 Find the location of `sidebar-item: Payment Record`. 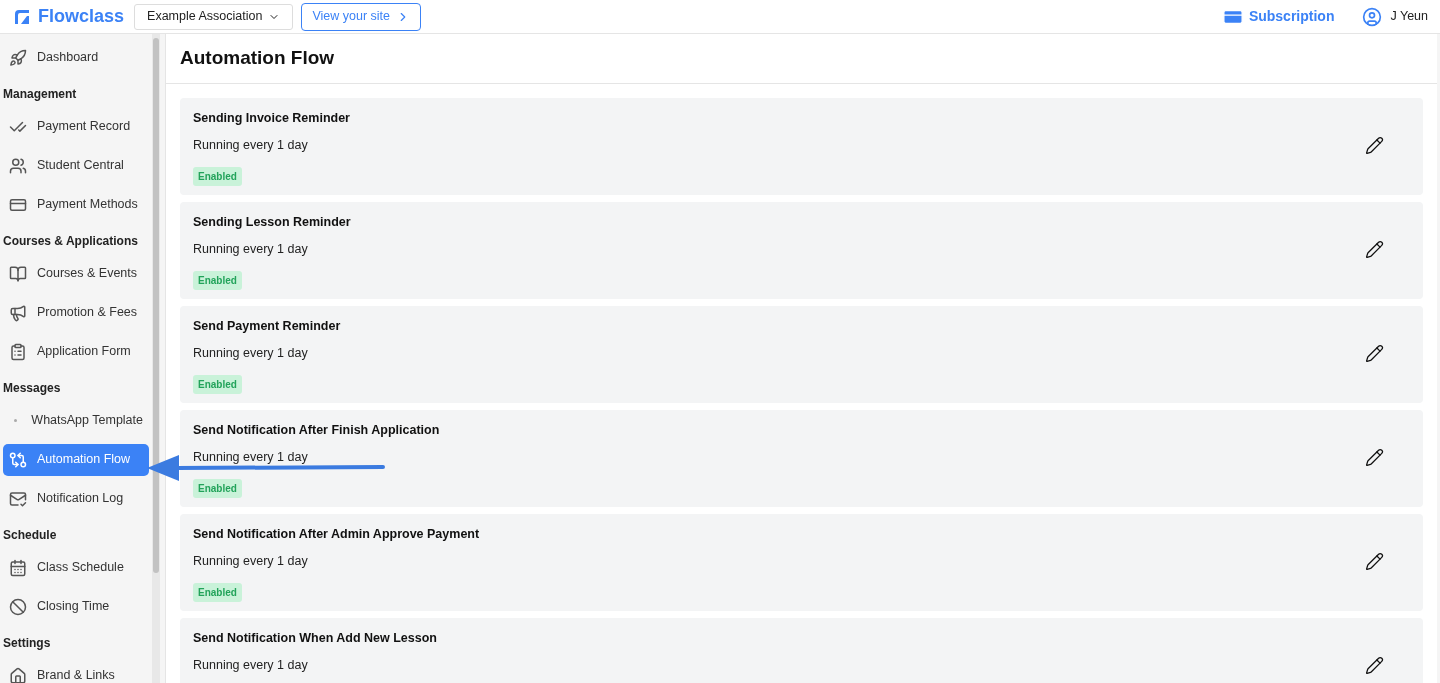

sidebar-item: Payment Record is located at coordinates (76, 126).